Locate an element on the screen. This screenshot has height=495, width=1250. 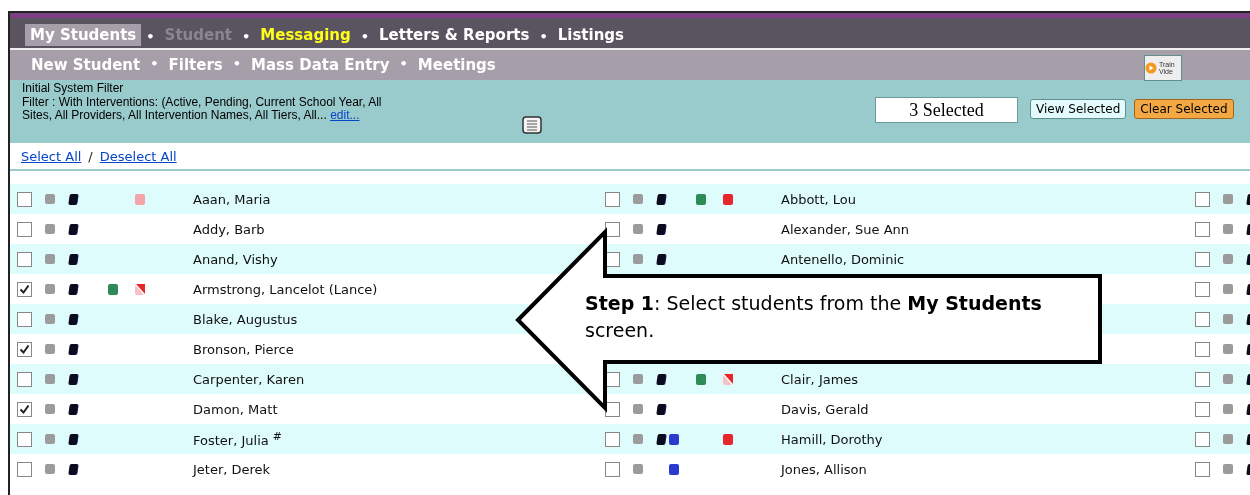
play-icon is located at coordinates (1151, 68).